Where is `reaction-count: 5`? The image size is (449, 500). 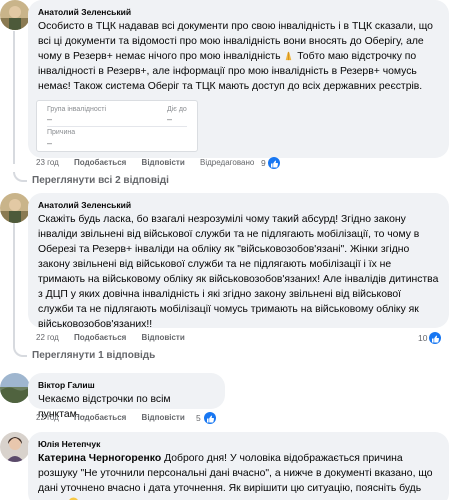 reaction-count: 5 is located at coordinates (198, 418).